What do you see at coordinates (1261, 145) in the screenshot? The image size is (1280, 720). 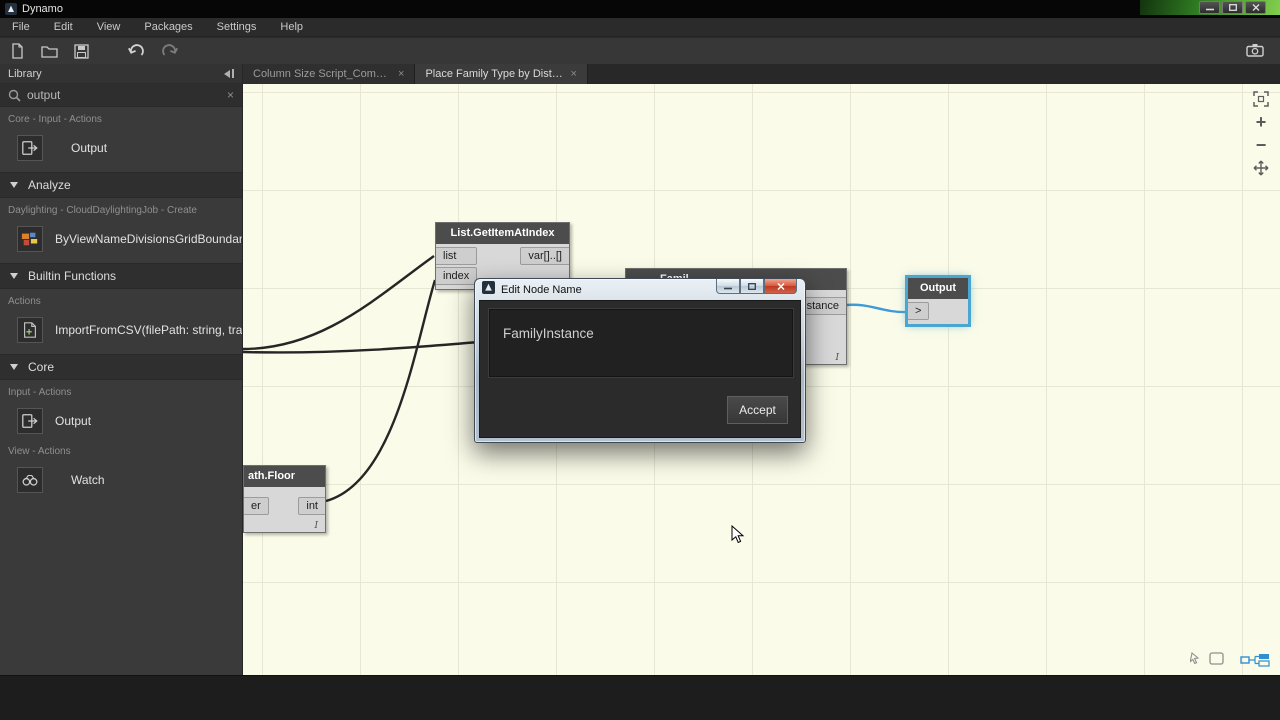 I see `zoom-out-button: −` at bounding box center [1261, 145].